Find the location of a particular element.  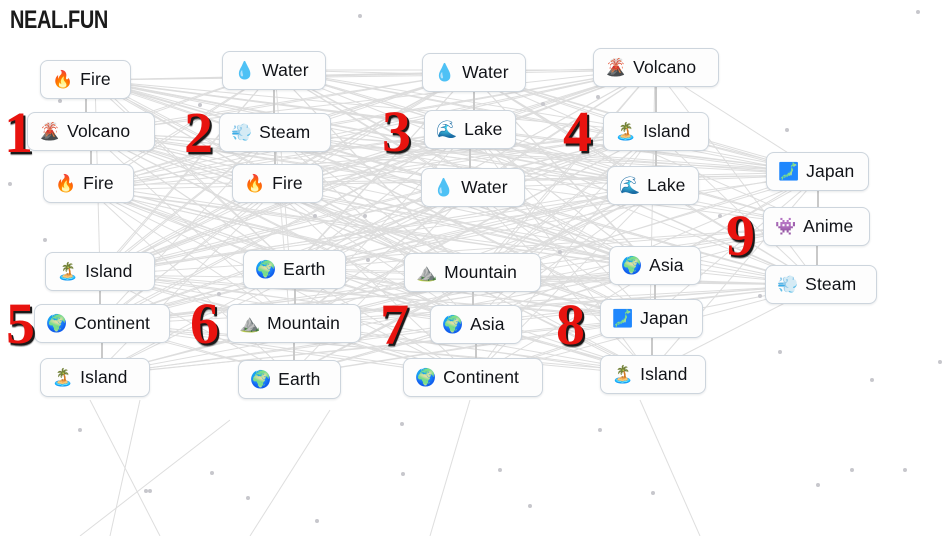

element-item: 👾 Anime is located at coordinates (816, 226).